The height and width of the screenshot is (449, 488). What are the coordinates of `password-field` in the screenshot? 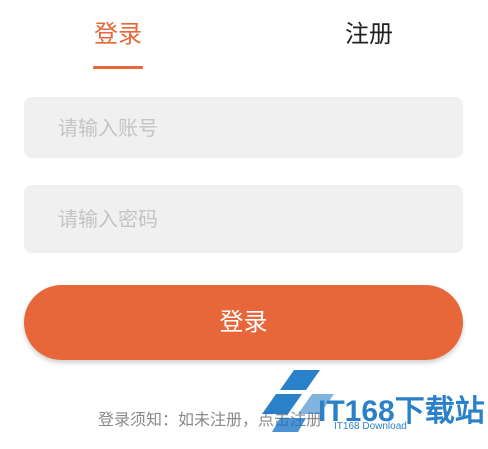 It's located at (243, 219).